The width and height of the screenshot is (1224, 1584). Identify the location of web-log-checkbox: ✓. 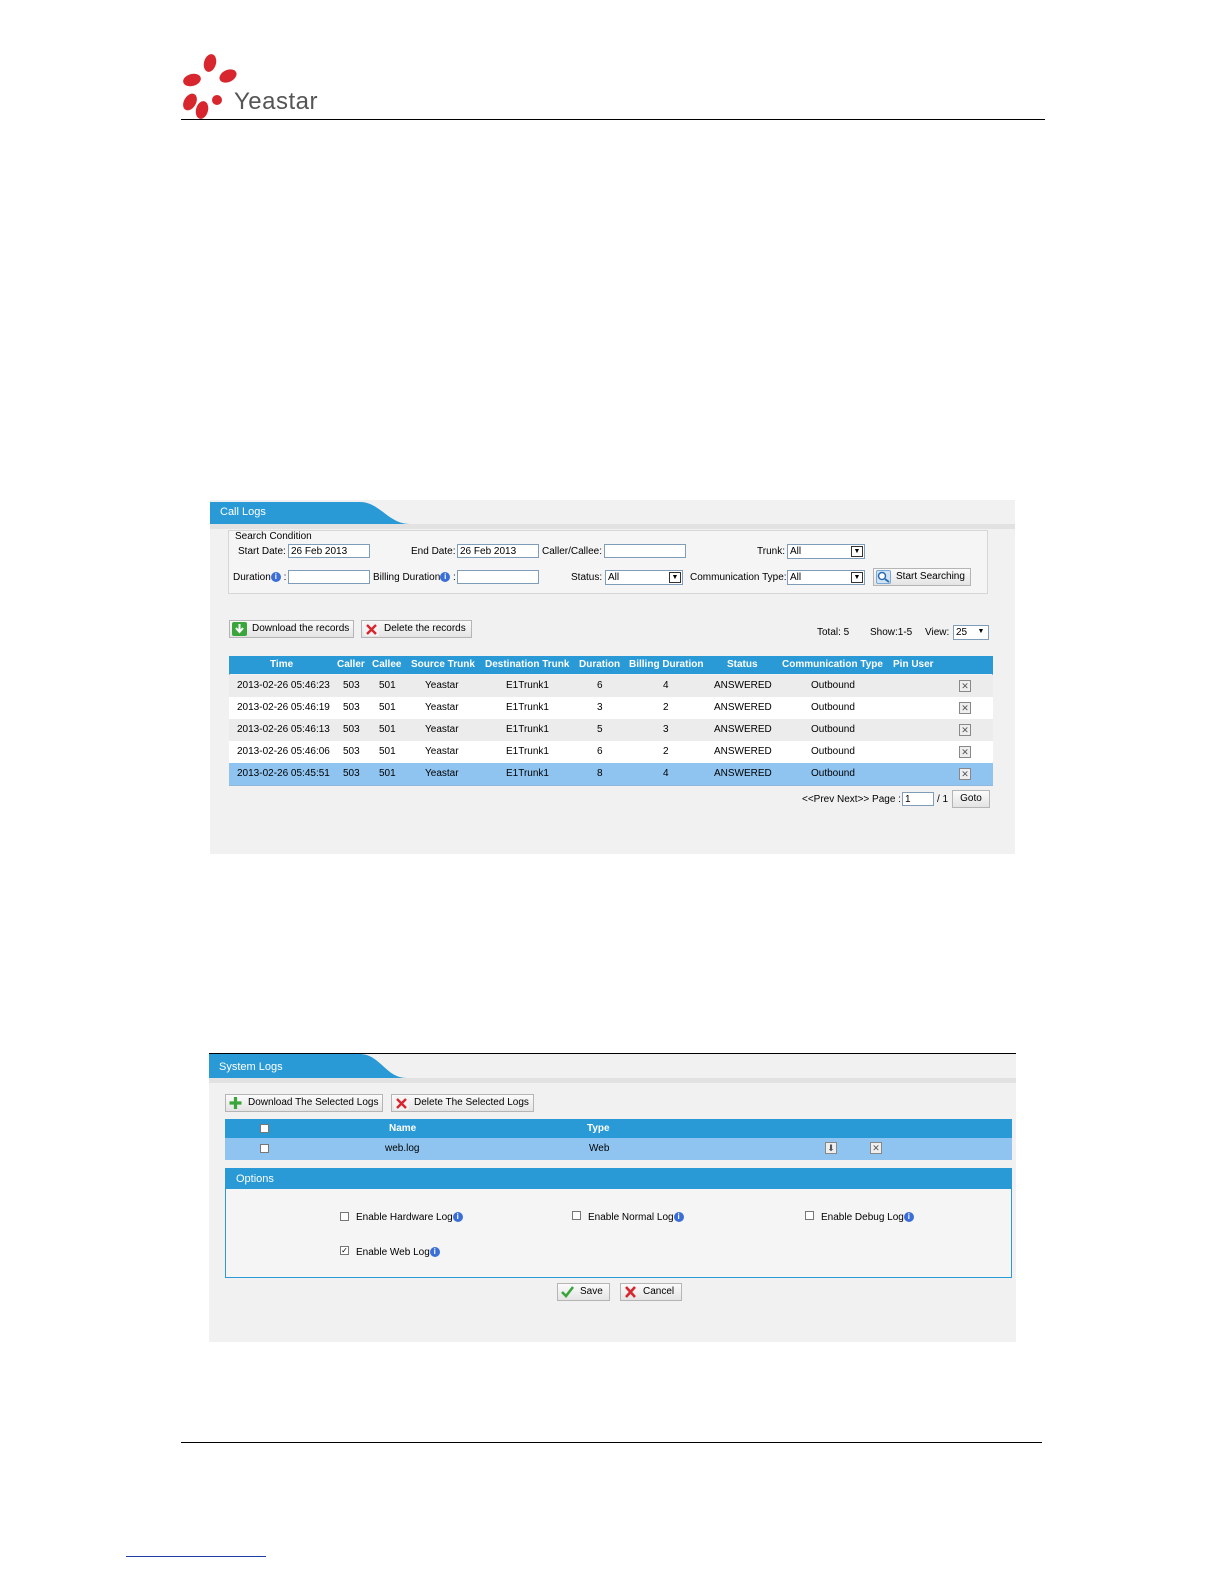
(344, 1250).